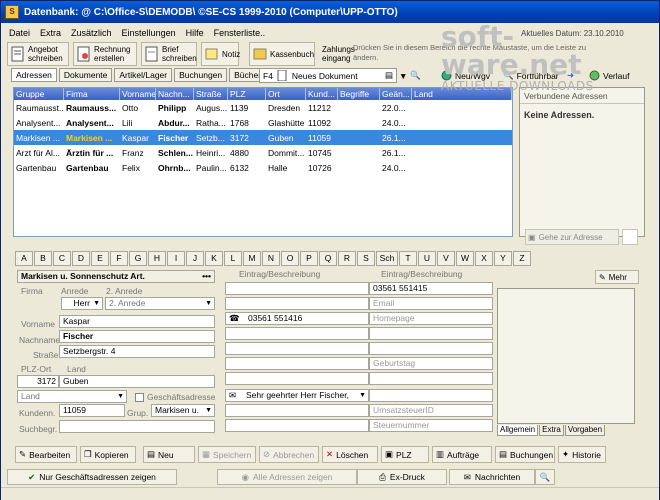  What do you see at coordinates (328, 75) in the screenshot?
I see `document-select: F4 Neues Dokument ▤` at bounding box center [328, 75].